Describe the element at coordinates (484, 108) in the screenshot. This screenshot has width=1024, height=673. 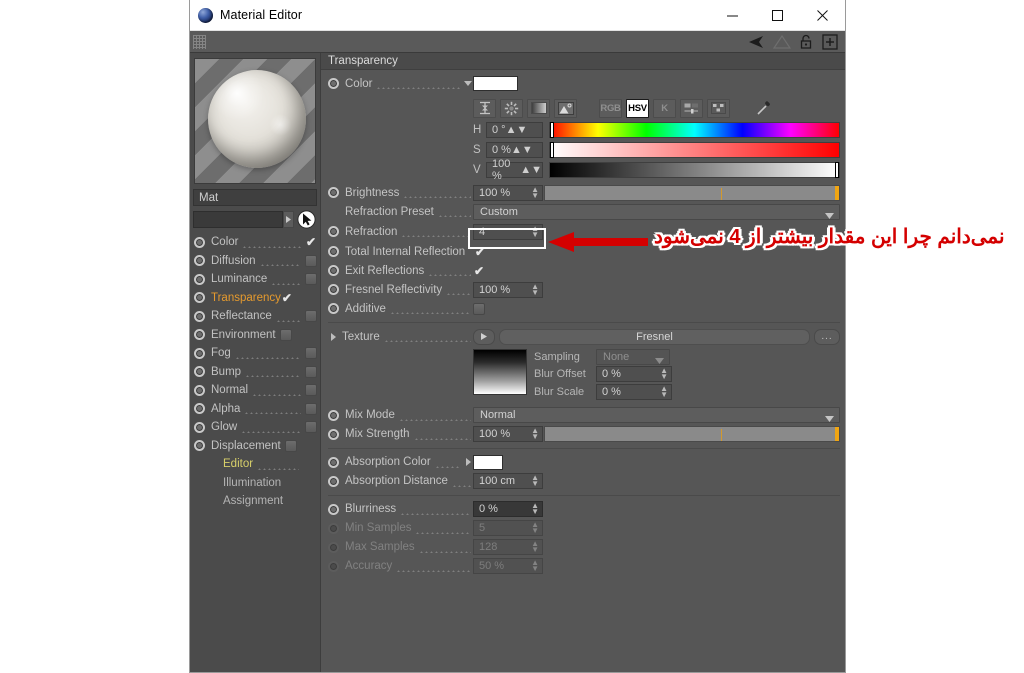
I see `range-icon` at that location.